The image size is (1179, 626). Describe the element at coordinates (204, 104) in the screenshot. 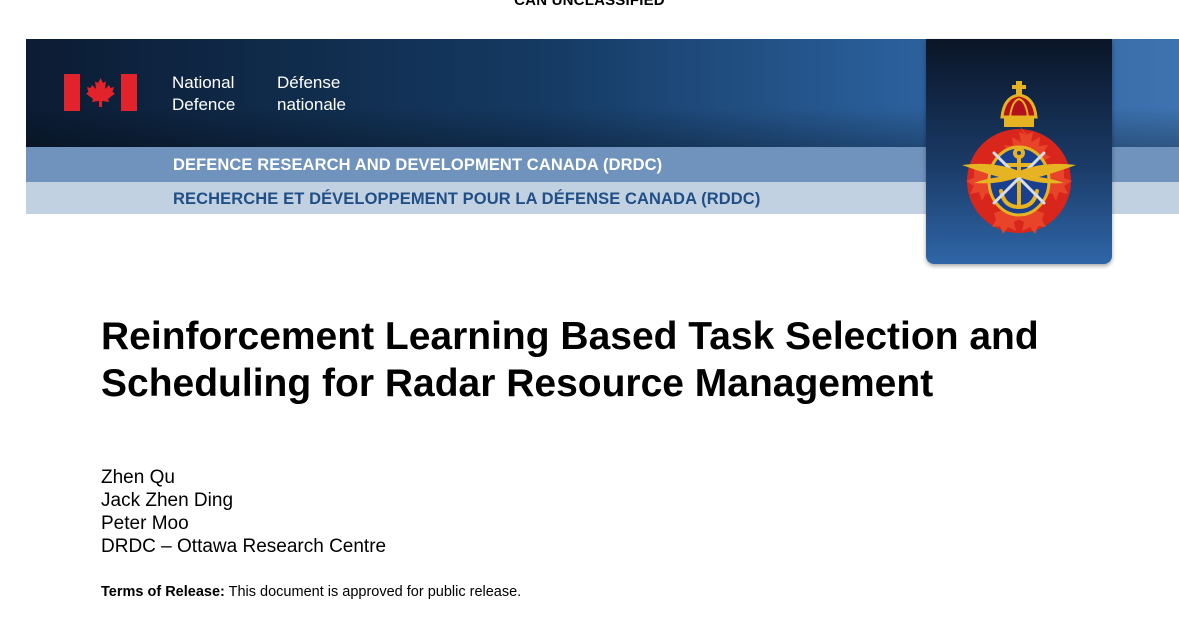

I see `department-en-line2: Defence` at that location.